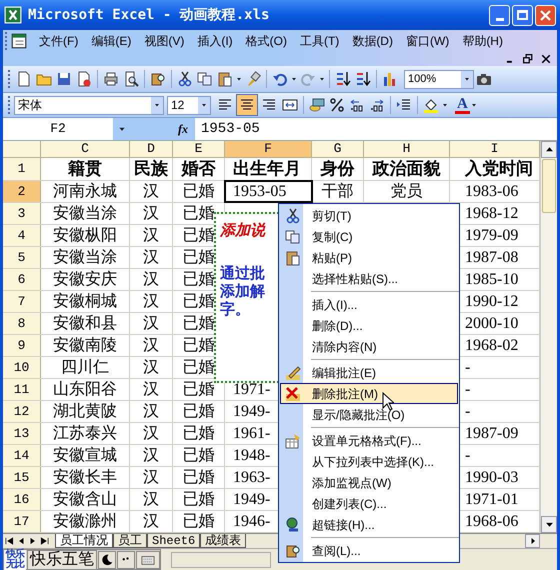 The image size is (560, 570). Describe the element at coordinates (84, 541) in the screenshot. I see `sheet-tab: 员工情况` at that location.